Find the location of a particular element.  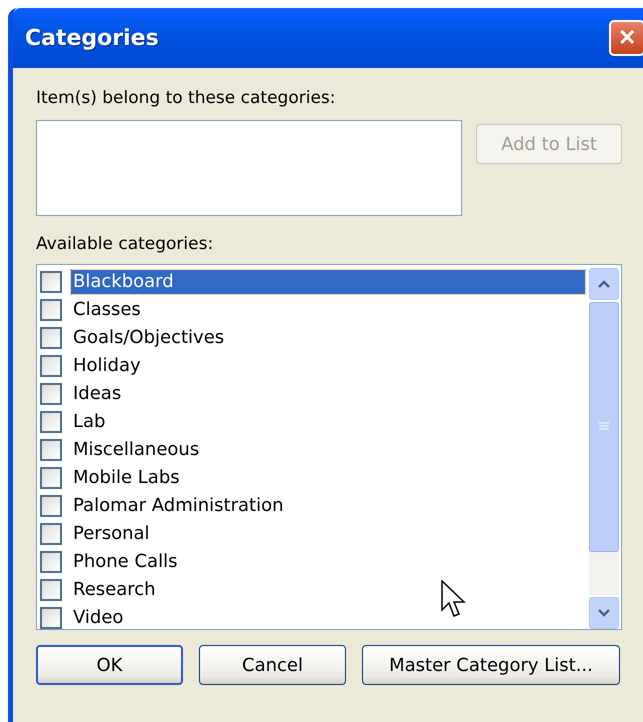

category-item: Lab is located at coordinates (89, 422).